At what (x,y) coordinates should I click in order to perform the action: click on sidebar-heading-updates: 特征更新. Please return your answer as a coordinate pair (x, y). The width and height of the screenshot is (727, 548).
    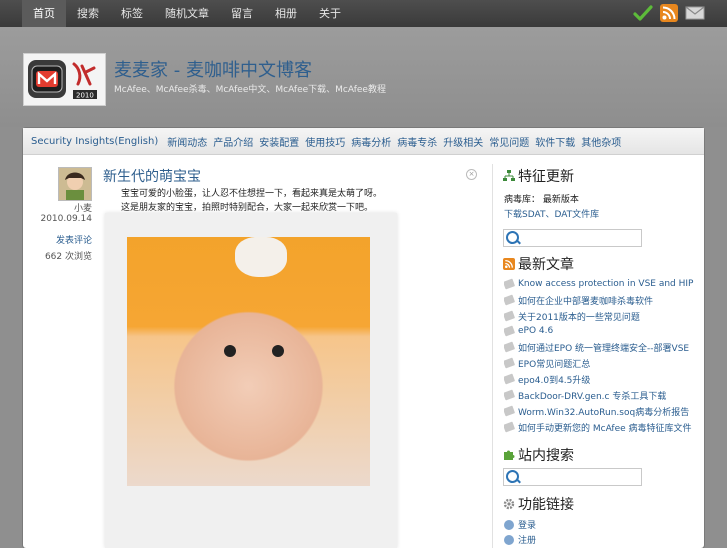
    Looking at the image, I should click on (538, 176).